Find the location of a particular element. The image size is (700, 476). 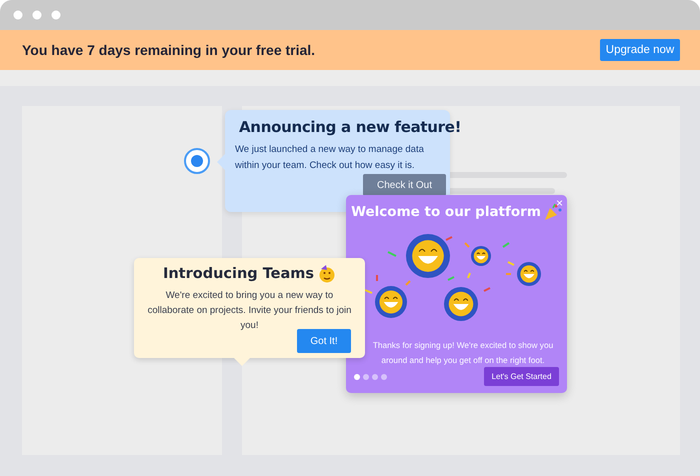

trial-message: You have 7 days remaining in your free trial. is located at coordinates (169, 50).